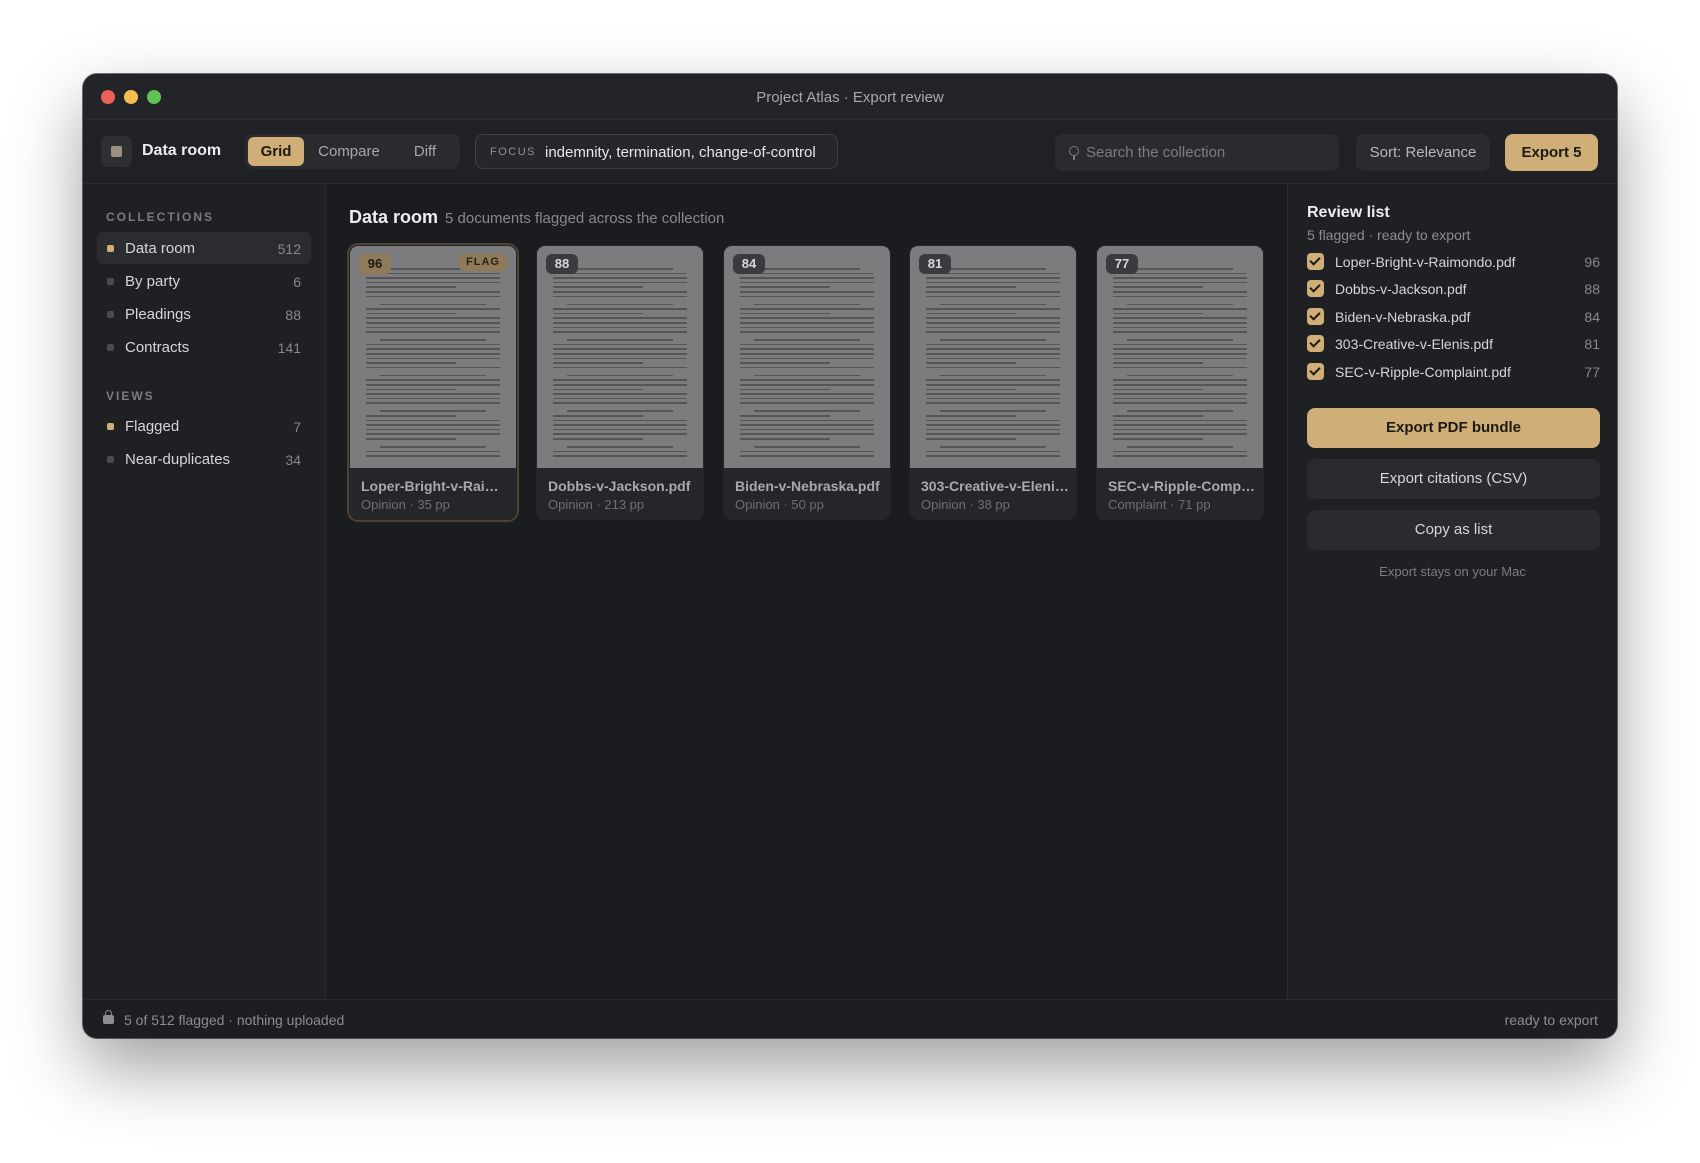 The width and height of the screenshot is (1700, 1163). What do you see at coordinates (110, 459) in the screenshot?
I see `view-dot-icon` at bounding box center [110, 459].